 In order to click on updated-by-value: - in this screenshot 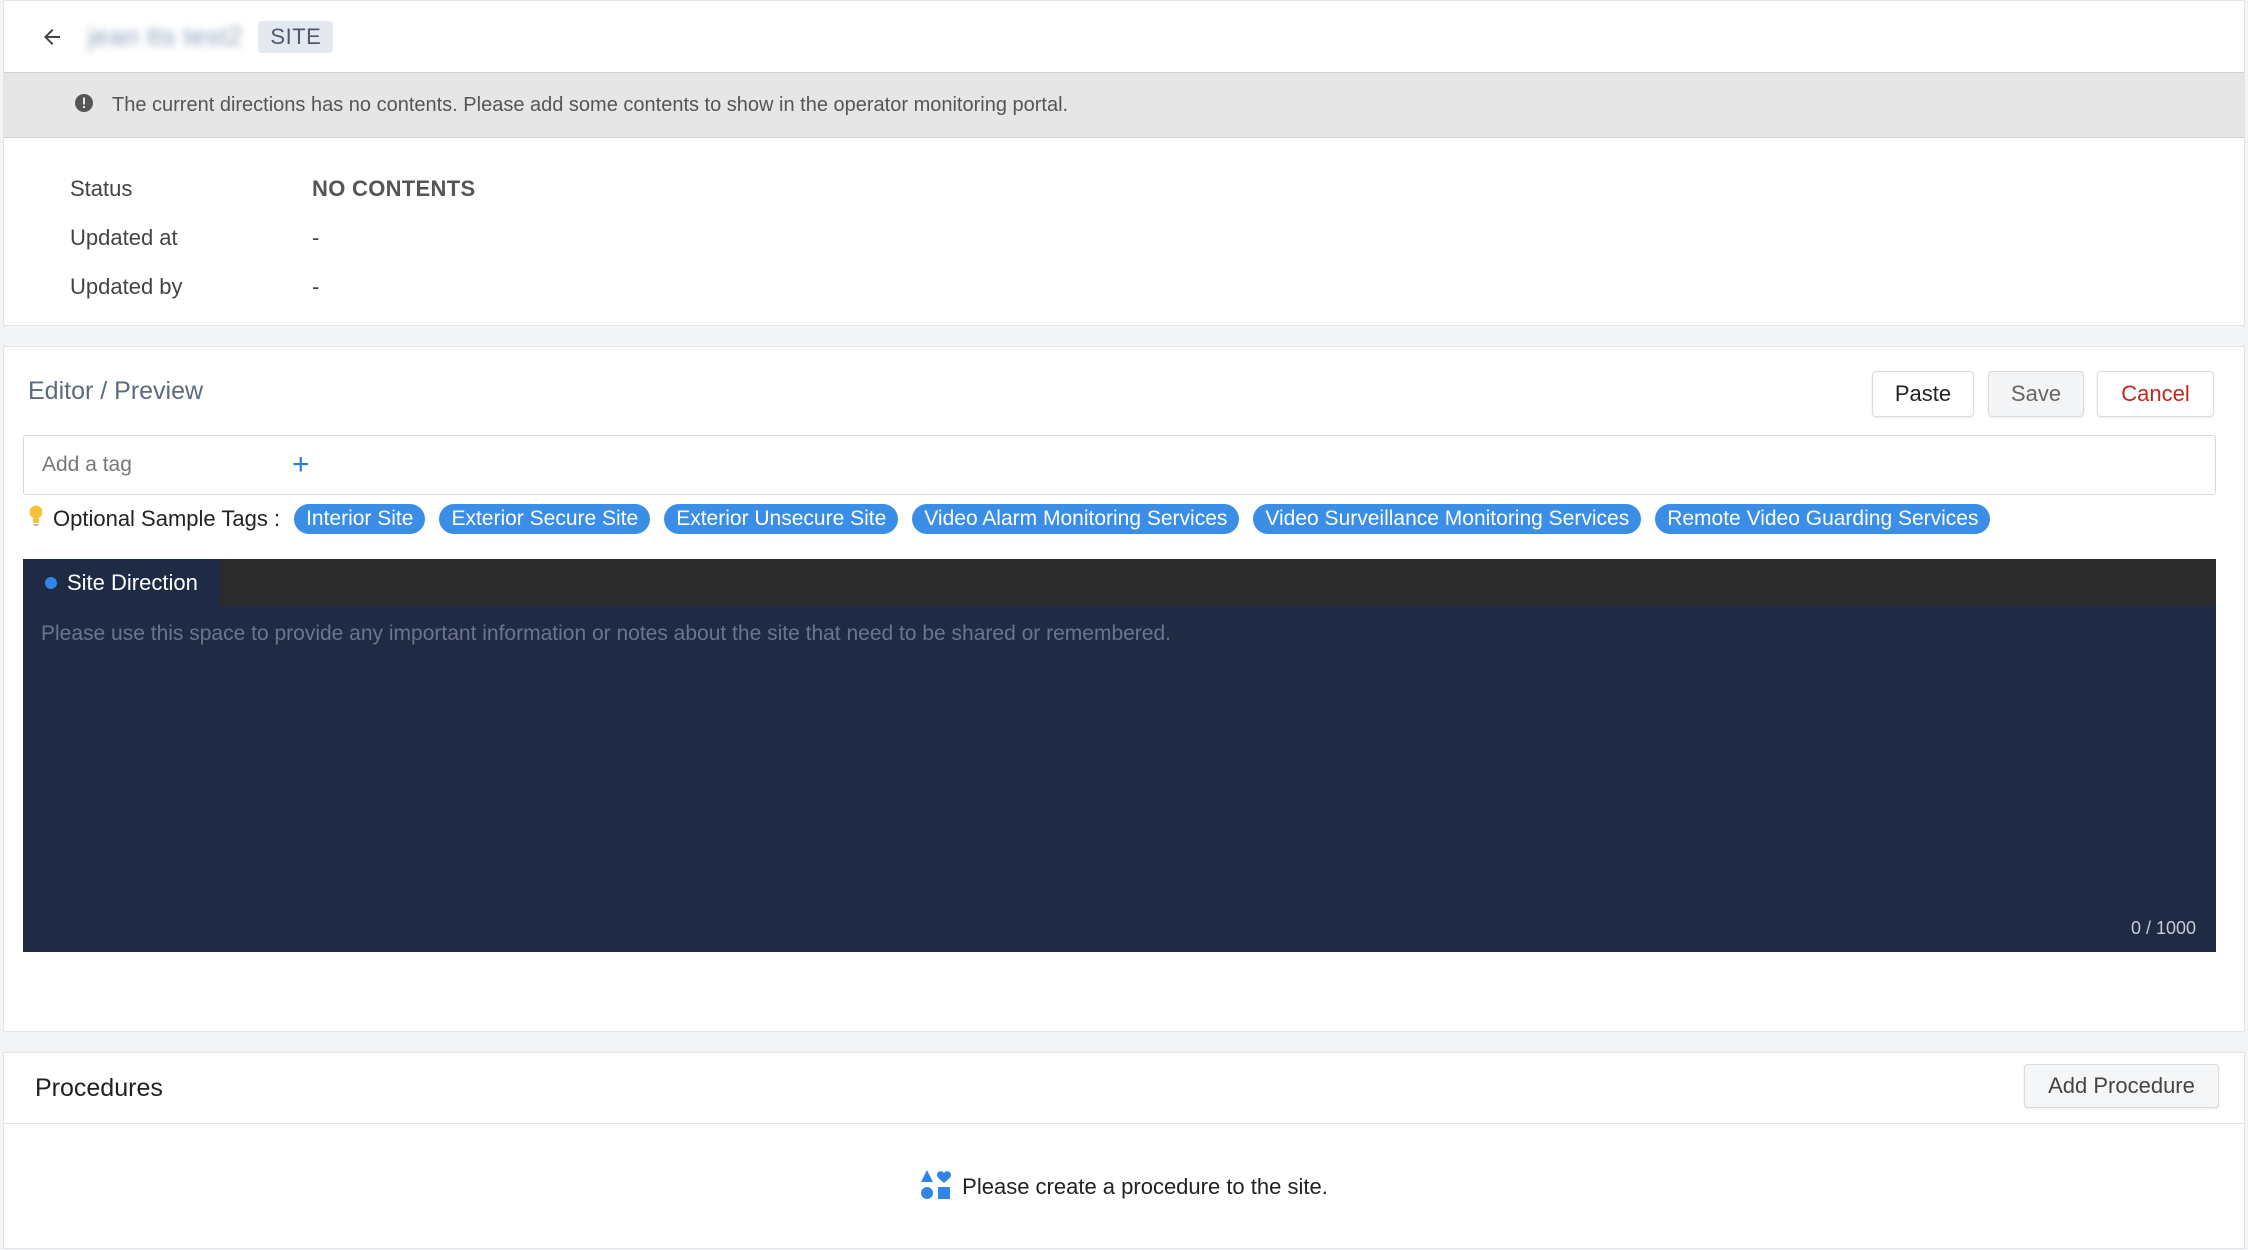, I will do `click(316, 286)`.